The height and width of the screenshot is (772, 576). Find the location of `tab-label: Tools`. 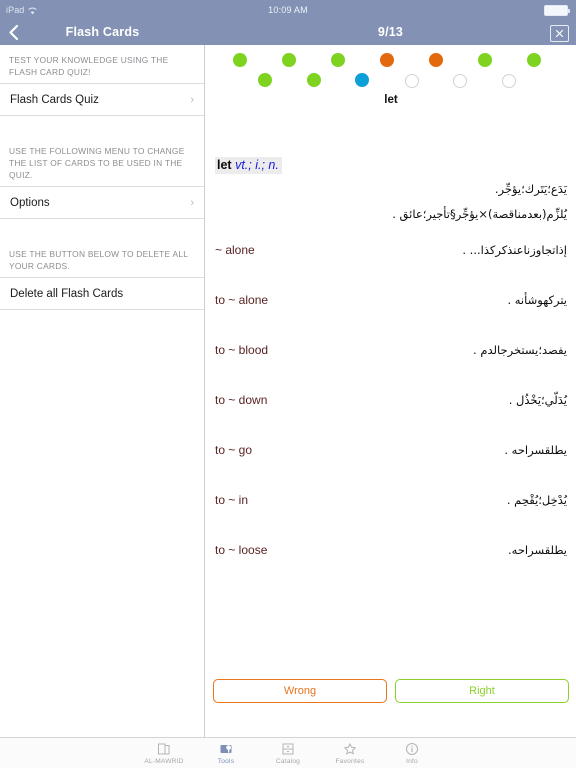

tab-label: Tools is located at coordinates (226, 761).